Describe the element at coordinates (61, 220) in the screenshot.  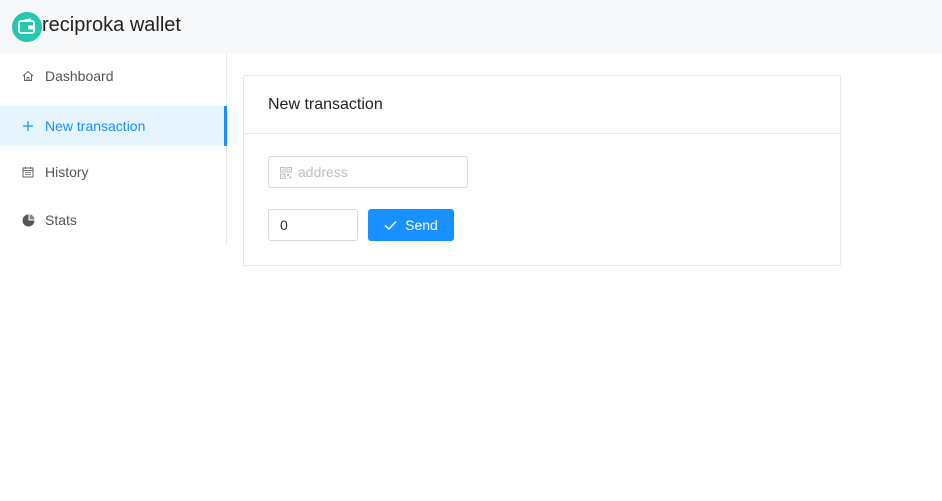
I see `sidebar-item-label: Stats` at that location.